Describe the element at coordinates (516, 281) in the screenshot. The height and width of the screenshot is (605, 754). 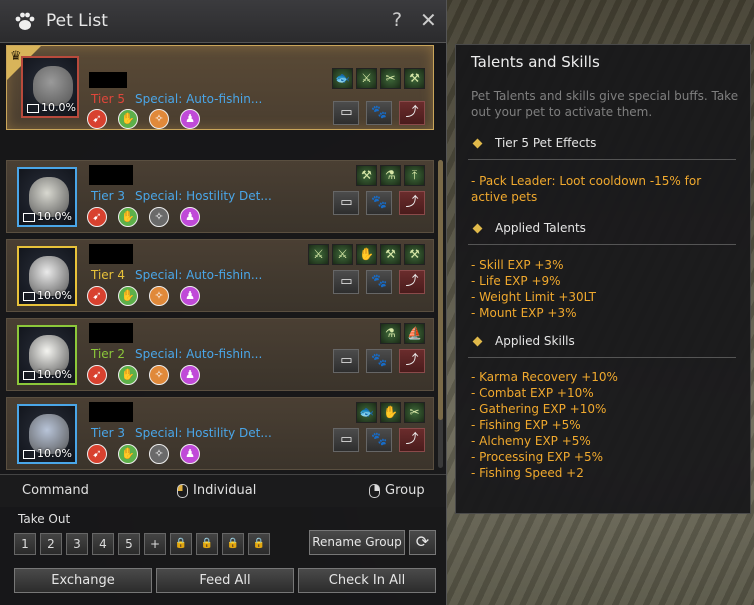
I see `talent-line: - Life EXP +9%` at that location.